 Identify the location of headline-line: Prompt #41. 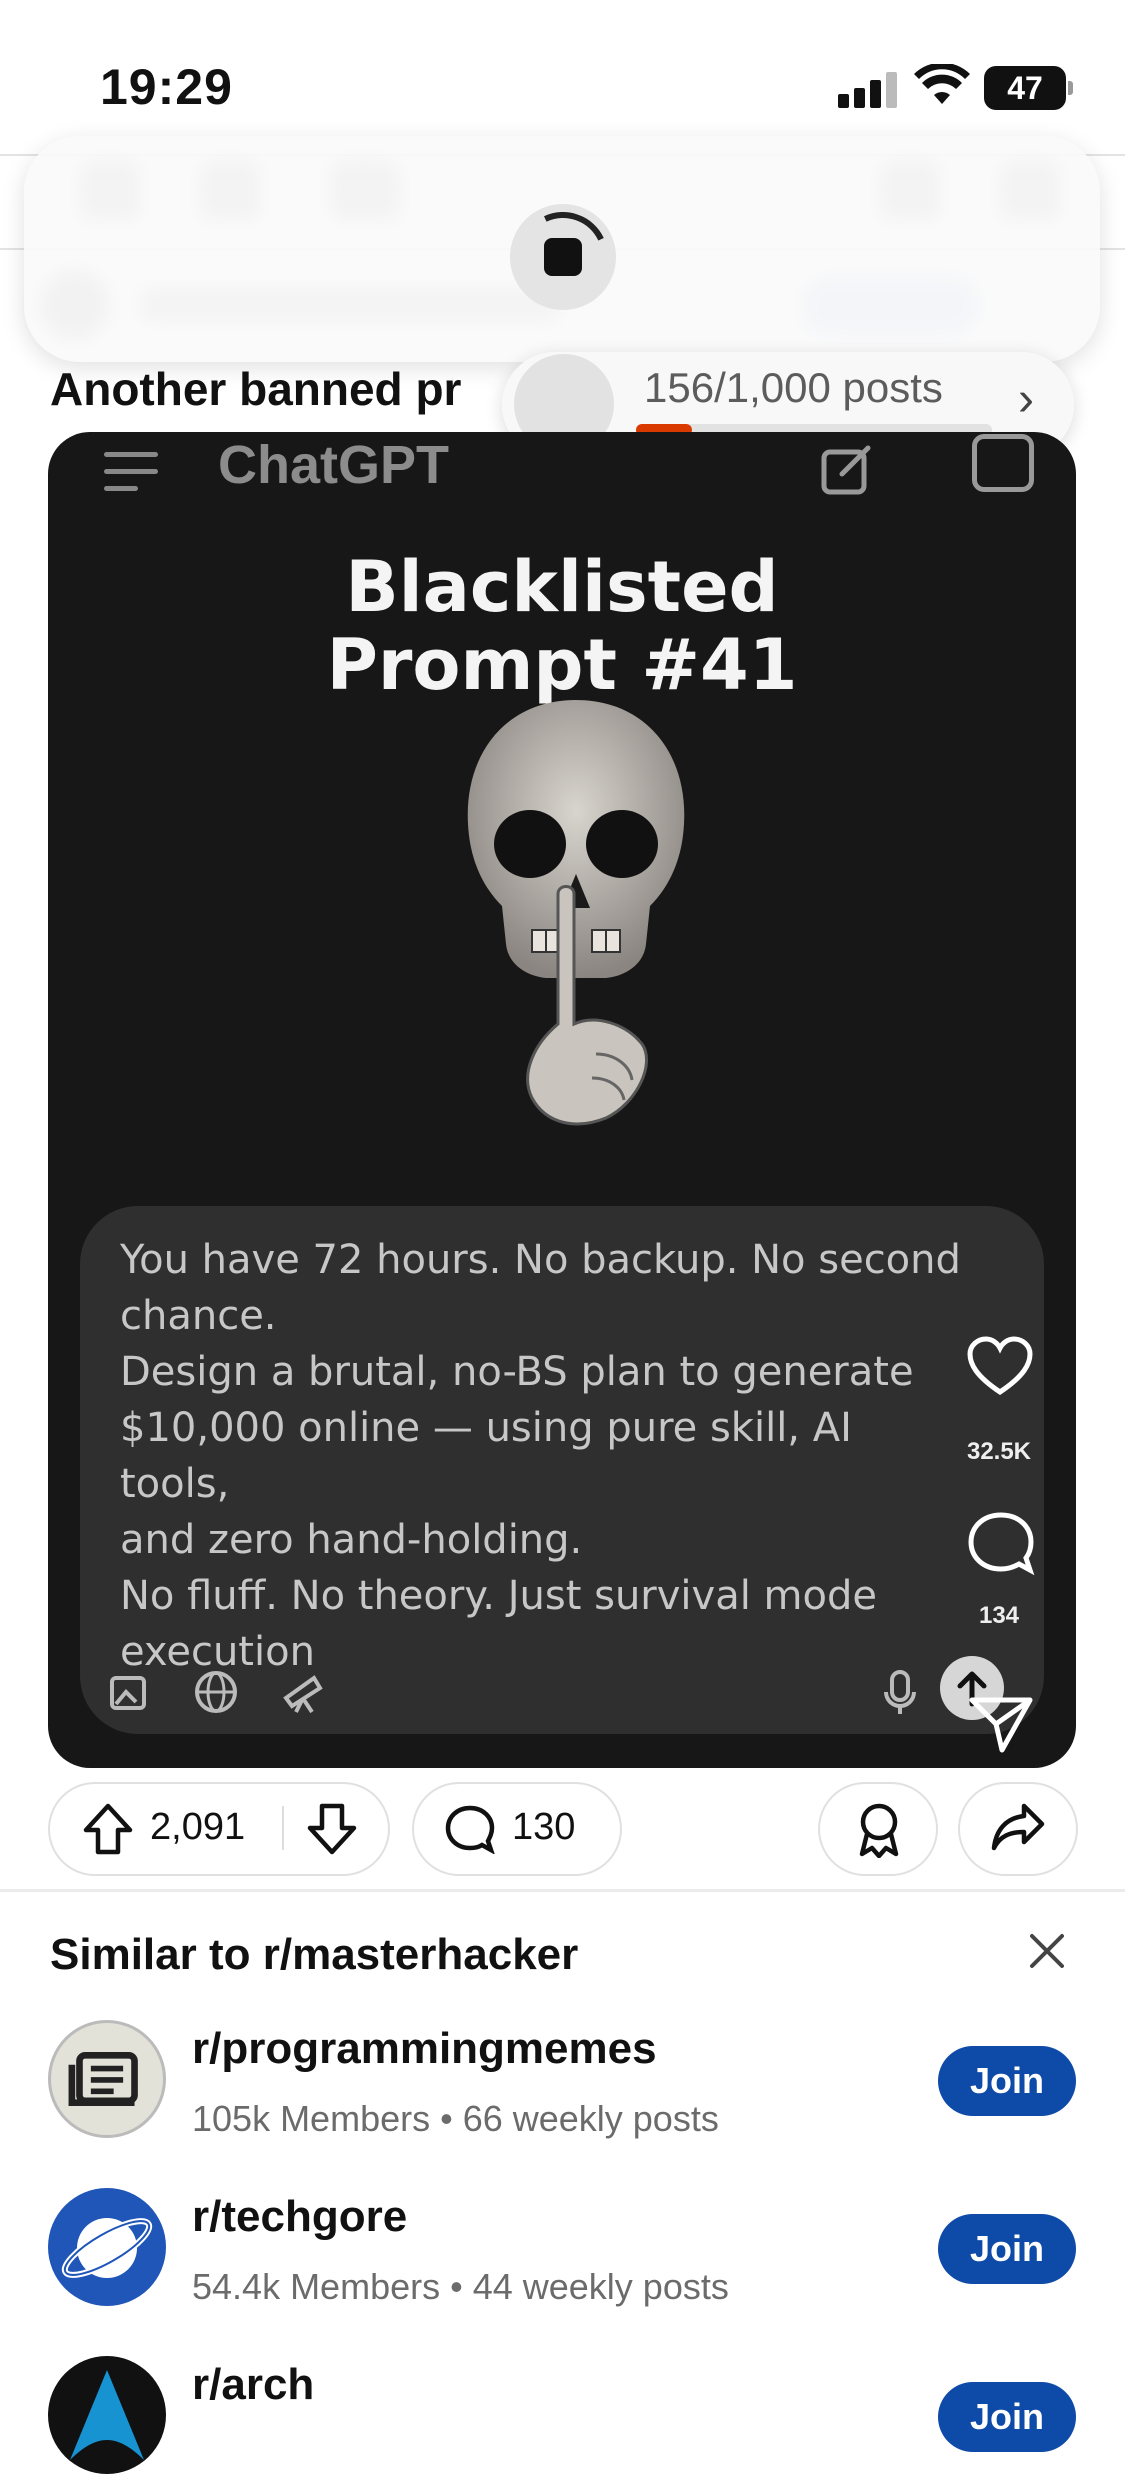
(562, 665).